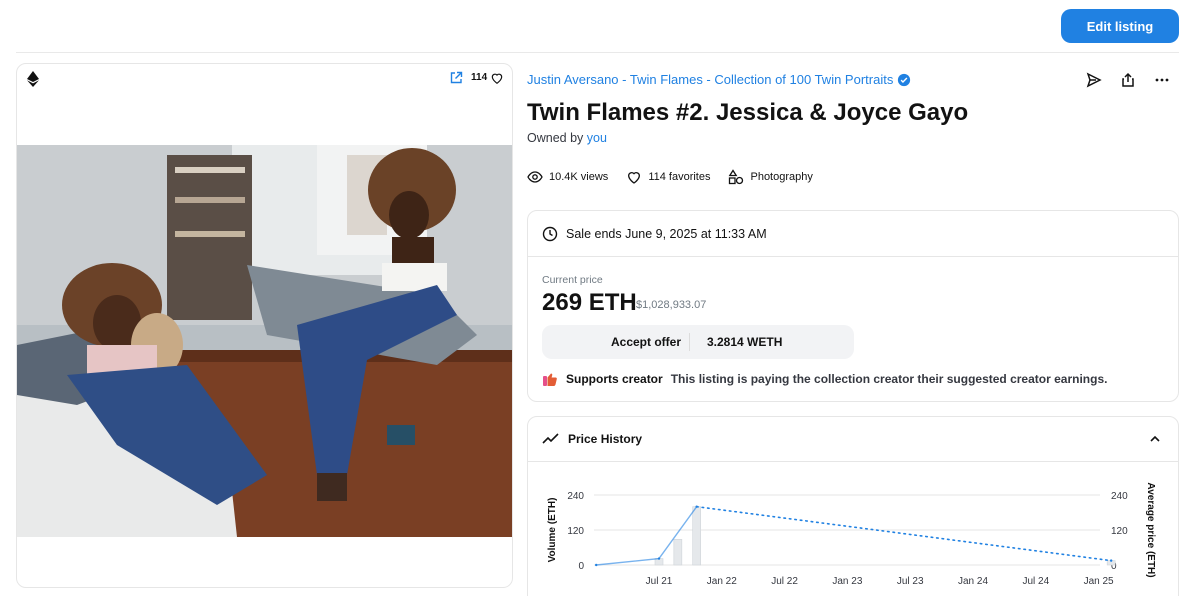 The image size is (1200, 596). What do you see at coordinates (722, 581) in the screenshot?
I see `x-tick-label: Jan 22` at bounding box center [722, 581].